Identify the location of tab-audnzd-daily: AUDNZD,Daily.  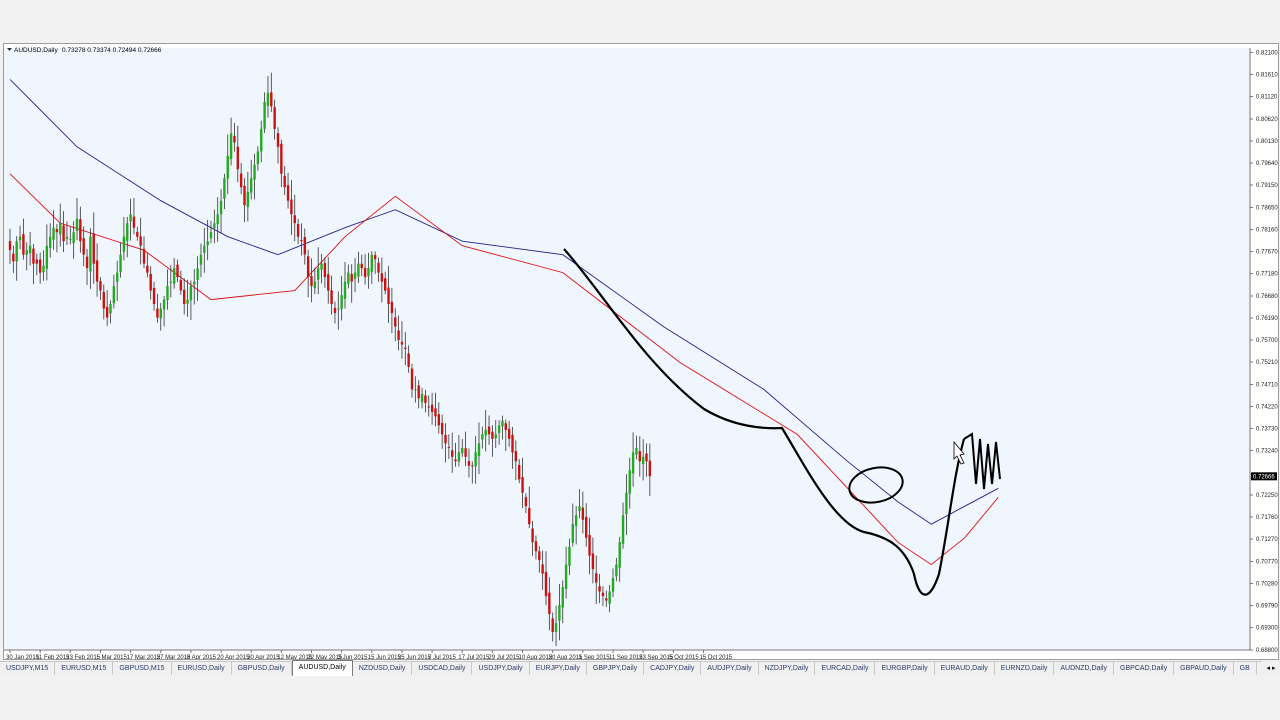
(1084, 668).